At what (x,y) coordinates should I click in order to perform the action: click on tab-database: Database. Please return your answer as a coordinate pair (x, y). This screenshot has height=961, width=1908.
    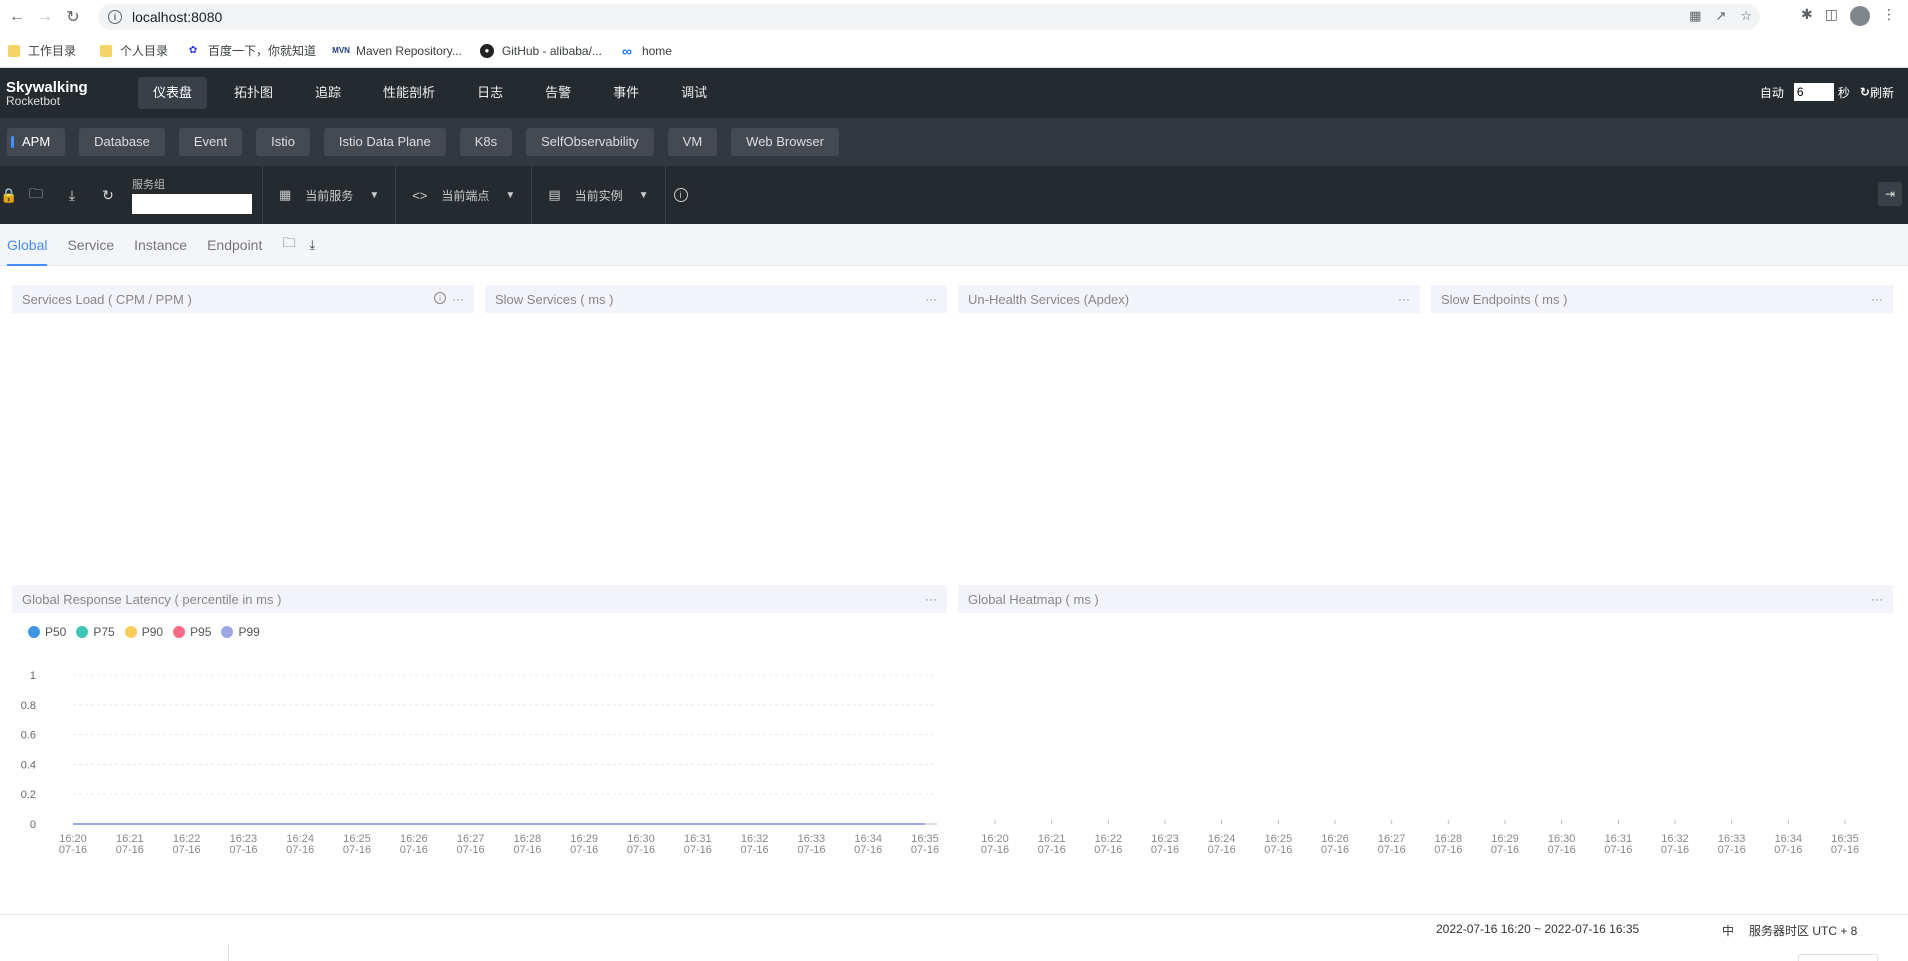
    Looking at the image, I should click on (122, 142).